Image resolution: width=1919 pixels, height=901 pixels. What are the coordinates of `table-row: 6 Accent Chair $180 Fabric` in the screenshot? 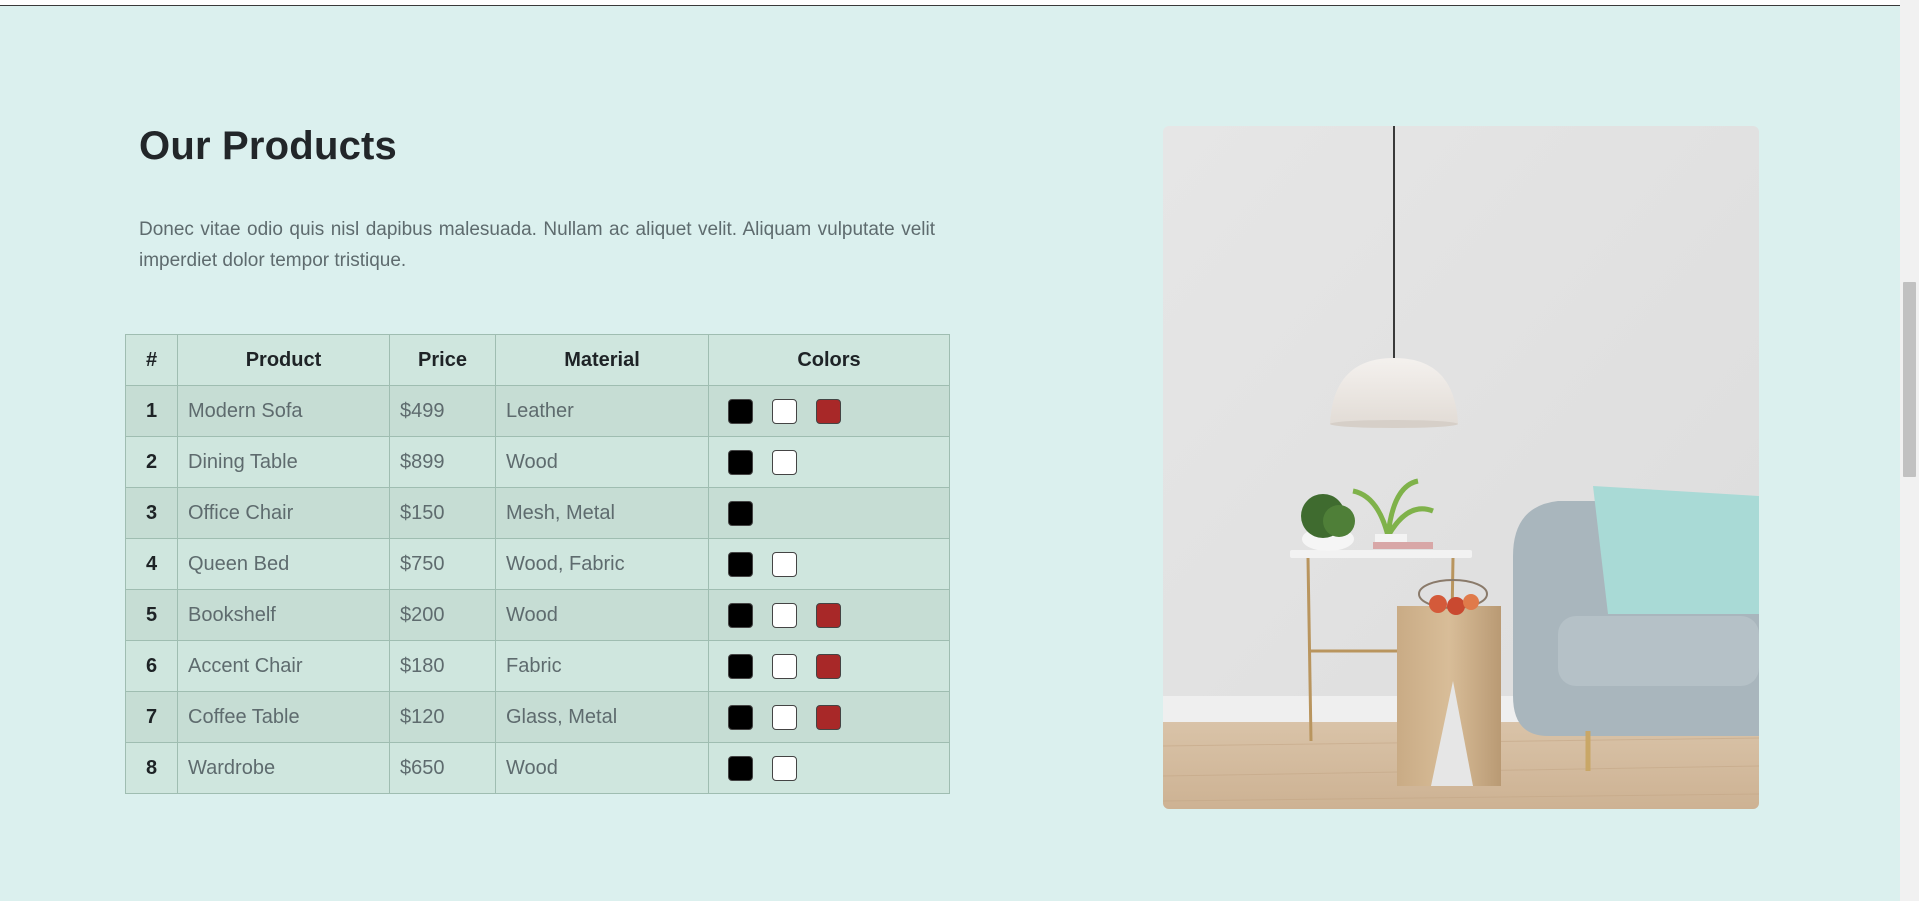 It's located at (537, 666).